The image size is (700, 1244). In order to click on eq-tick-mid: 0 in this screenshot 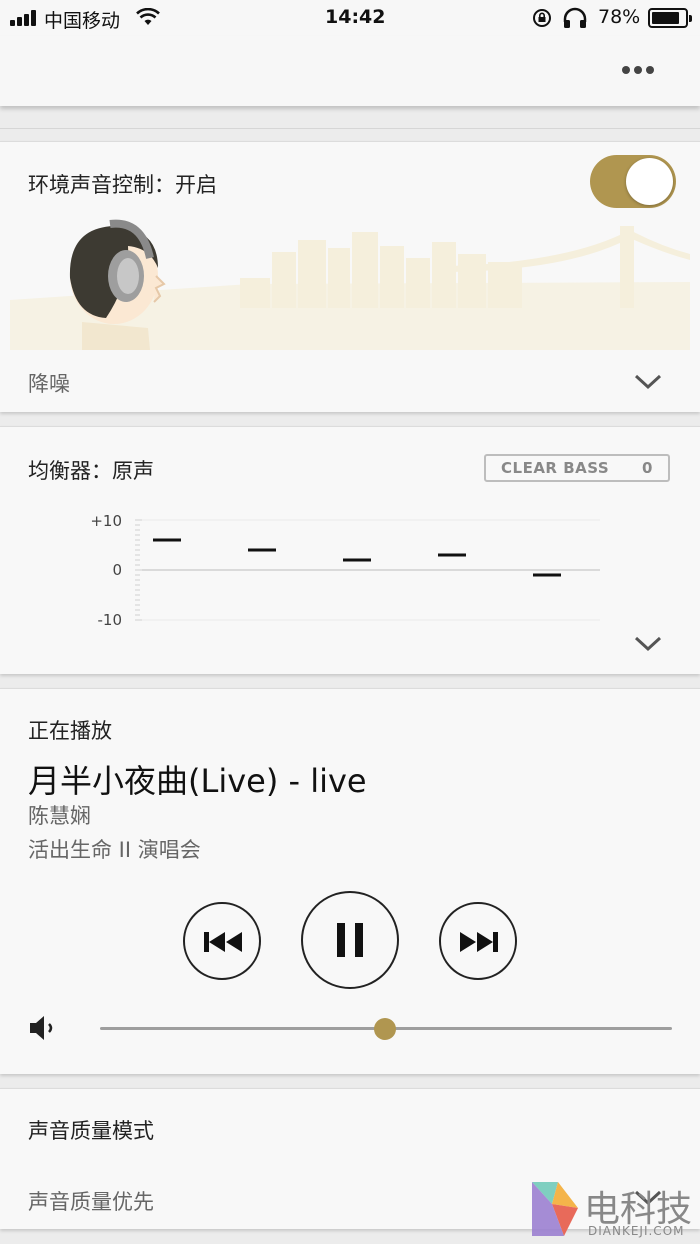, I will do `click(117, 570)`.